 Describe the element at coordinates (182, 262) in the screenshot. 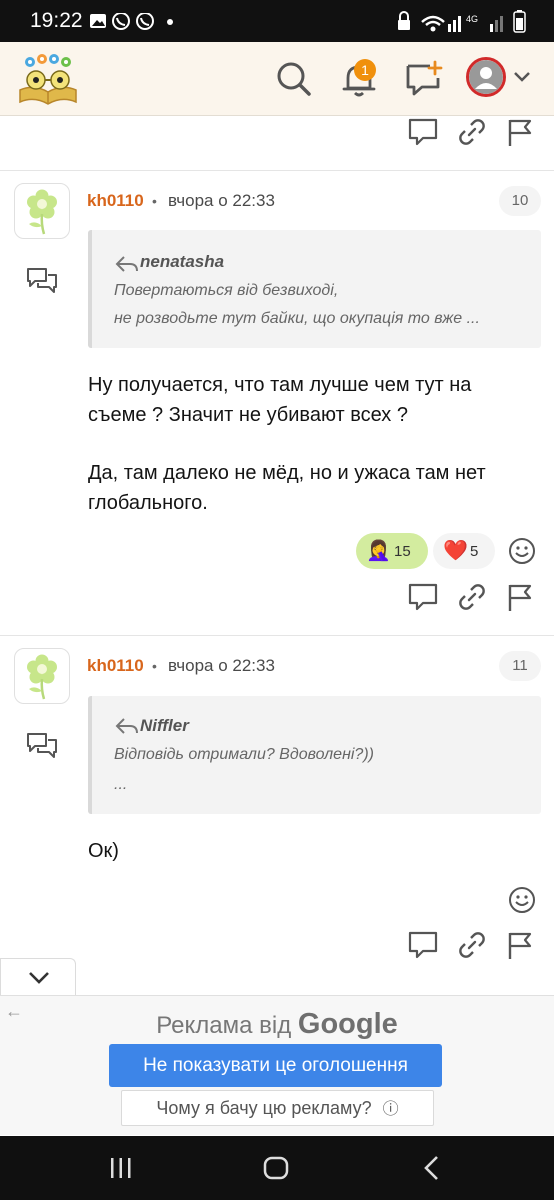

I see `quote-author: nenatasha` at that location.